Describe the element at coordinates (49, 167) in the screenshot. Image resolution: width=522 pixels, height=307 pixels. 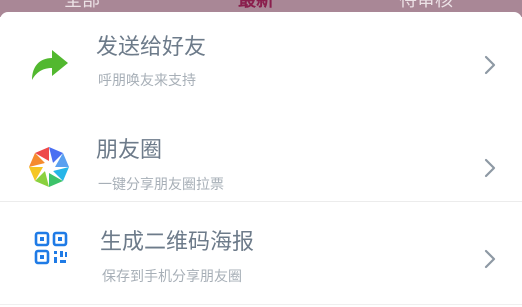
I see `moments-aperture-icon` at that location.